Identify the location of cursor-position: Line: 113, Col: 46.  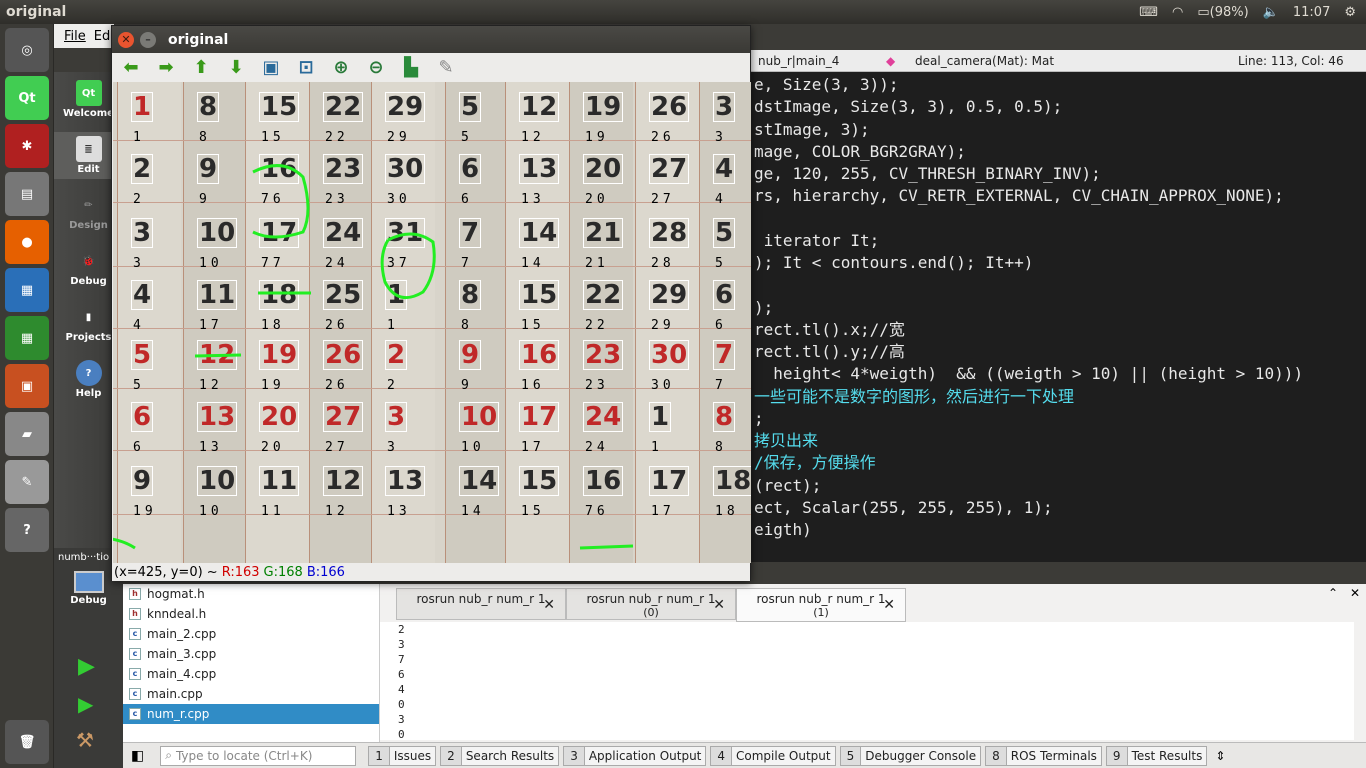
(1291, 60).